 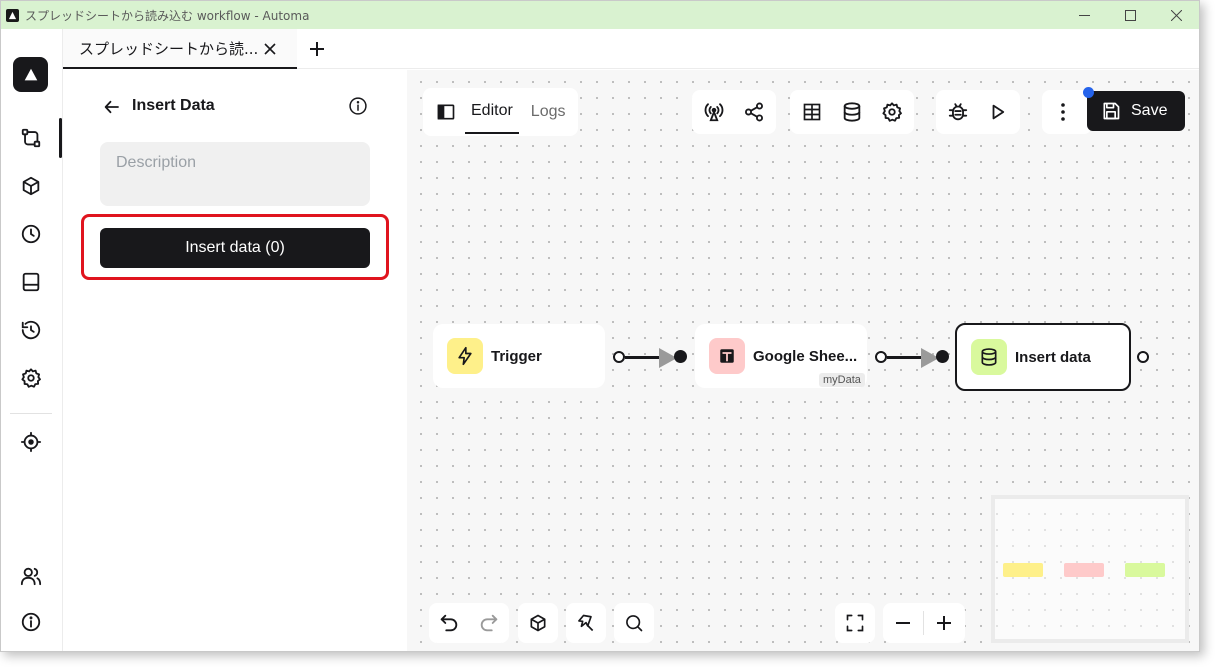 I want to click on editor-tabs-group: Editor Logs, so click(x=500, y=112).